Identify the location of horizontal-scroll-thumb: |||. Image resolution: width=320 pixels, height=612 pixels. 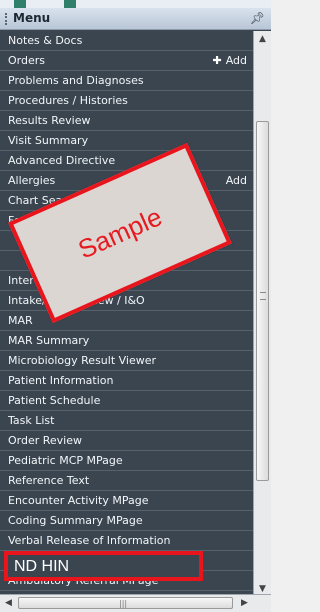
(125, 603).